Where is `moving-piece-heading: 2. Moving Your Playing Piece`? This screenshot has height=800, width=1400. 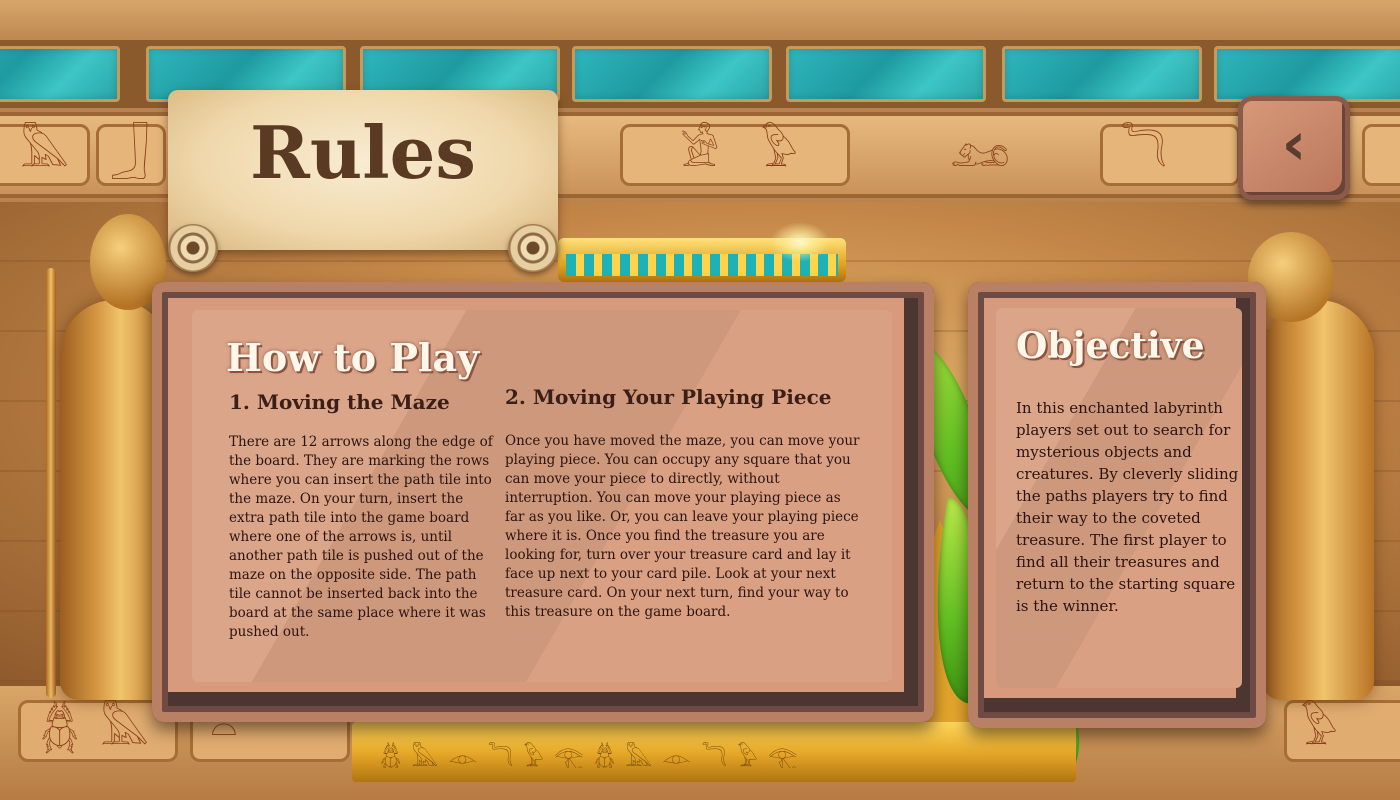
moving-piece-heading: 2. Moving Your Playing Piece is located at coordinates (668, 397).